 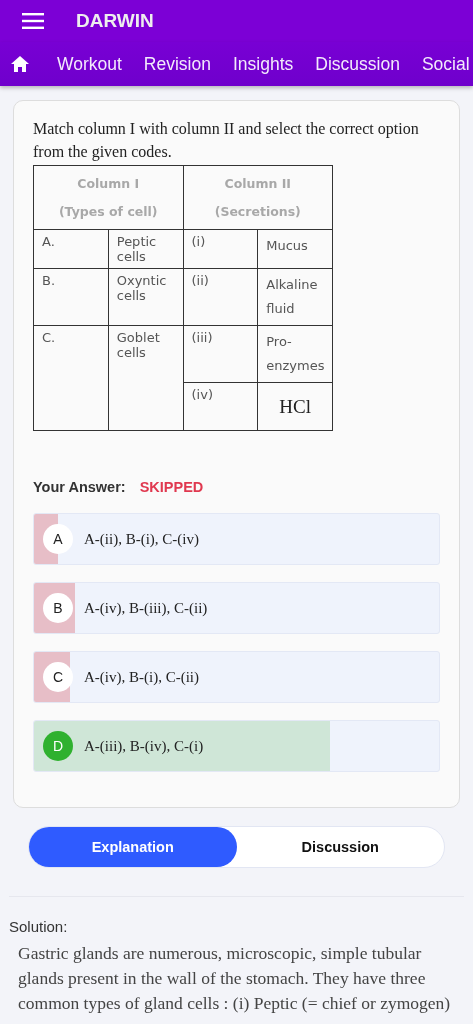 I want to click on answer-option: C A-(iv), B-(i), C-(ii), so click(x=236, y=677).